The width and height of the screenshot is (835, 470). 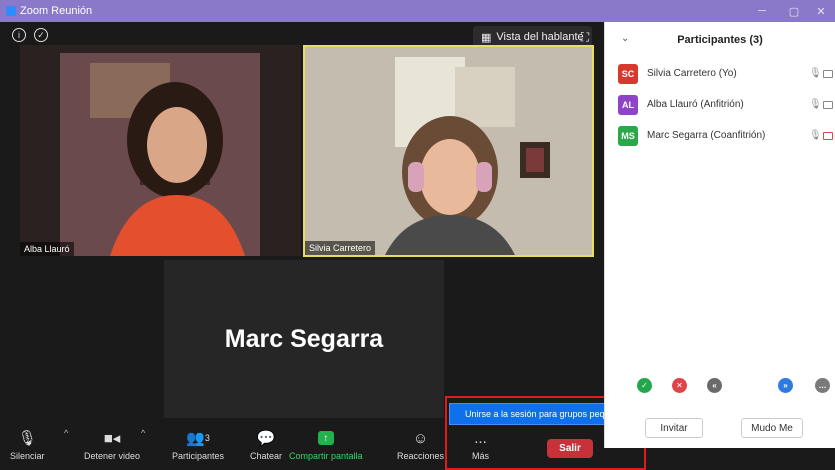 I want to click on close-icon: ✕, so click(x=821, y=11).